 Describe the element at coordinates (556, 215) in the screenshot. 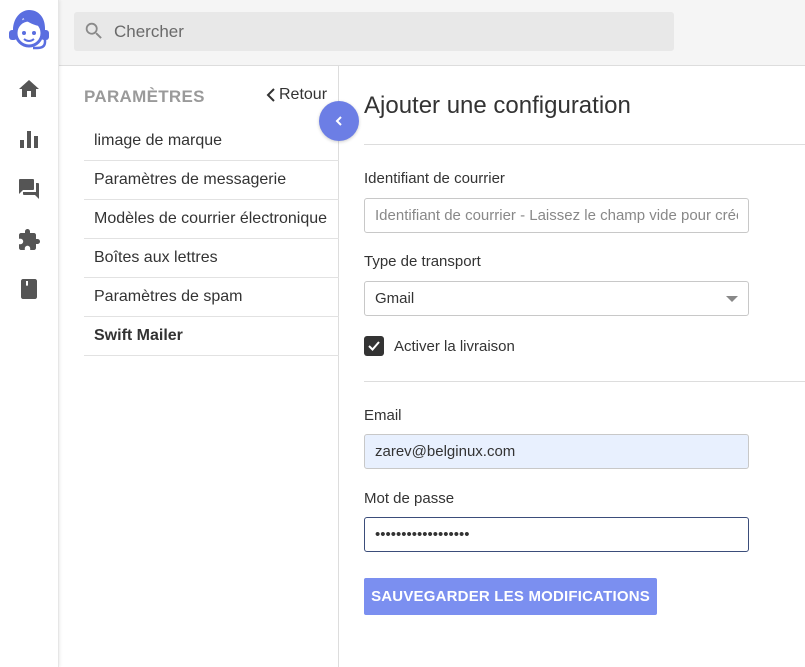

I see `mail-id-input` at that location.